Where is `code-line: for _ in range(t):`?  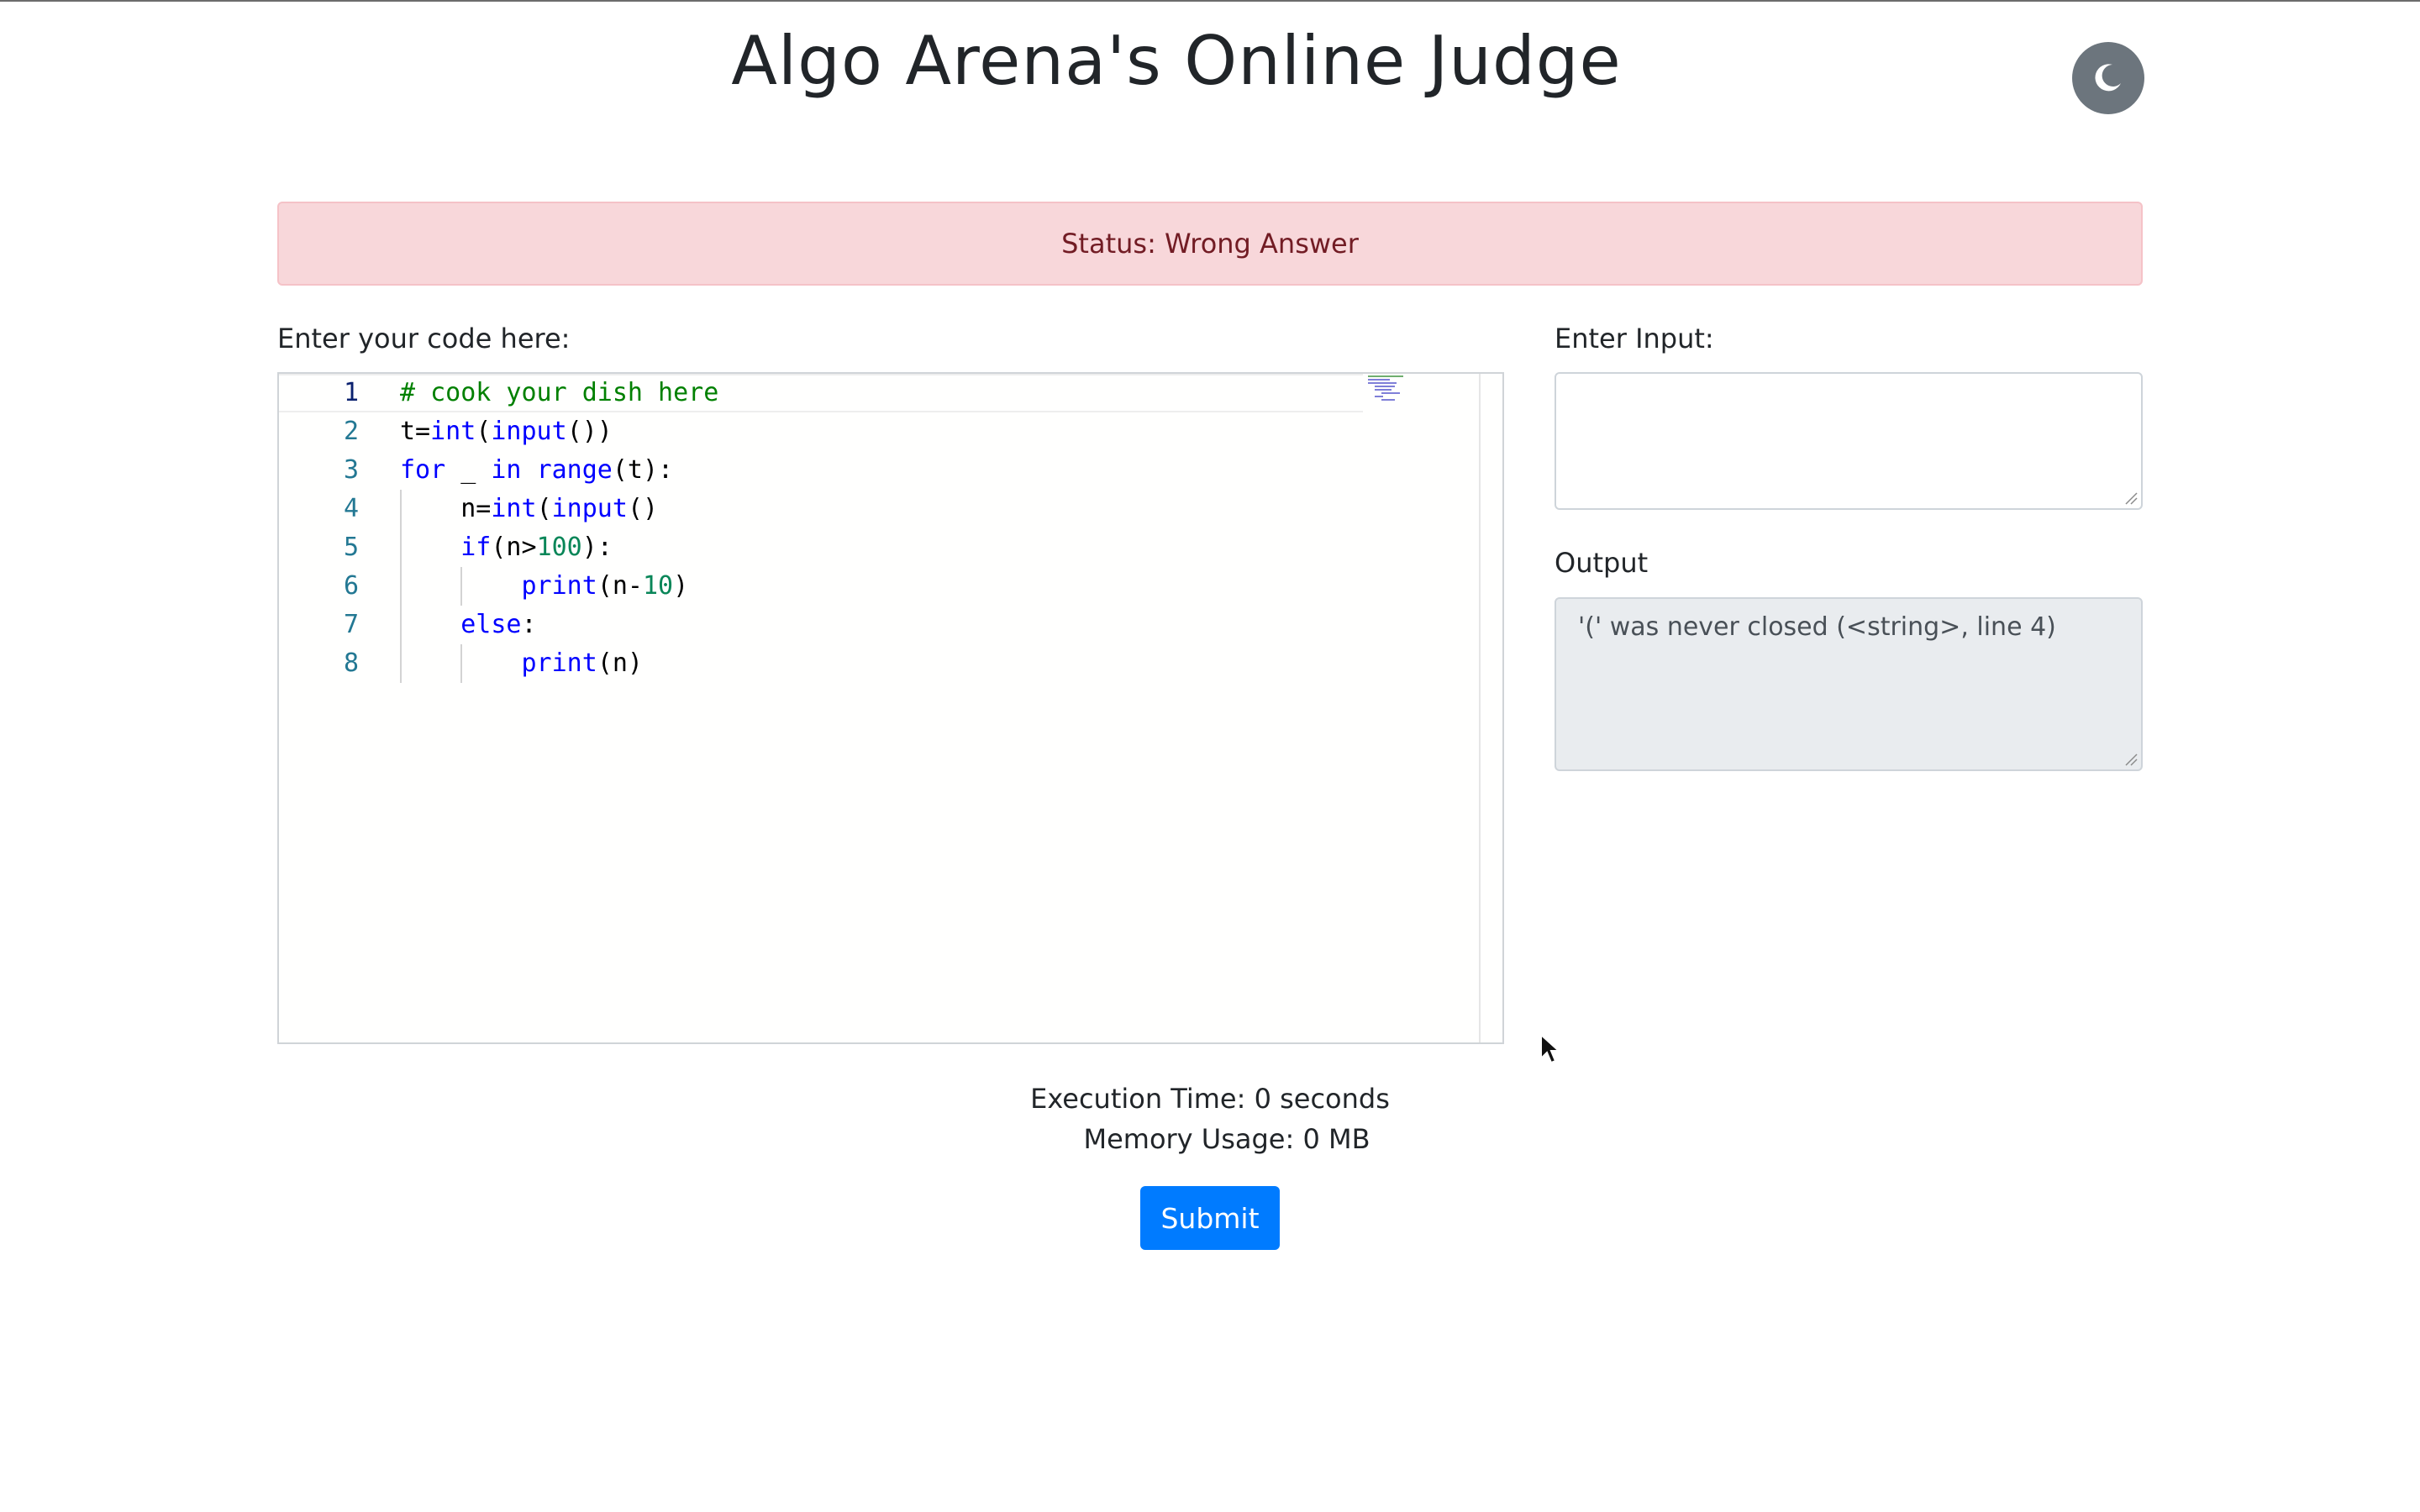 code-line: for _ in range(t): is located at coordinates (537, 470).